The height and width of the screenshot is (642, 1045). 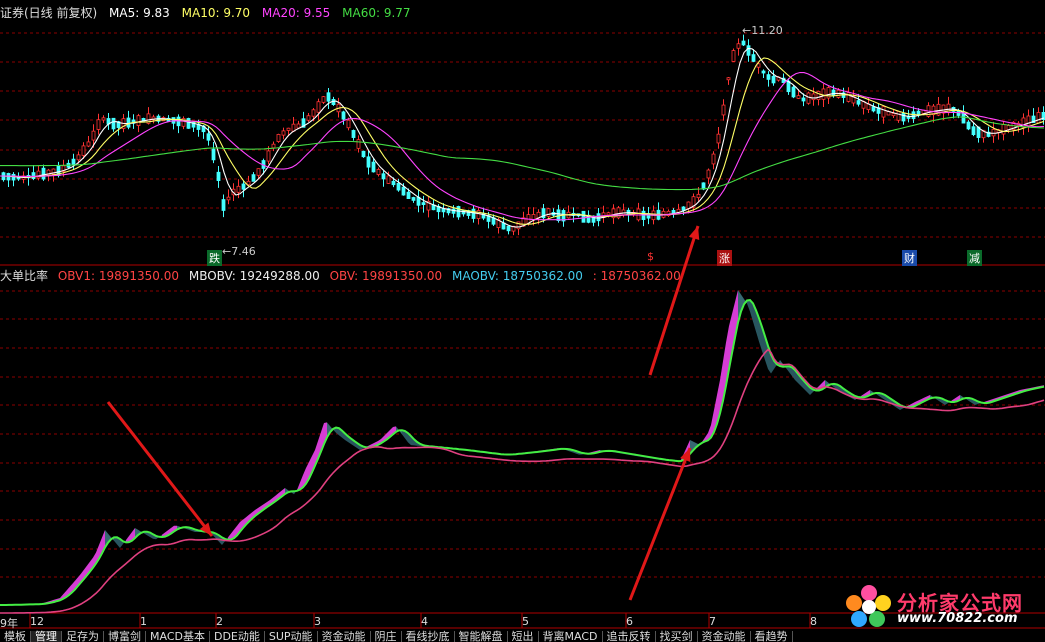 I want to click on marker-drop: 跌, so click(x=214, y=258).